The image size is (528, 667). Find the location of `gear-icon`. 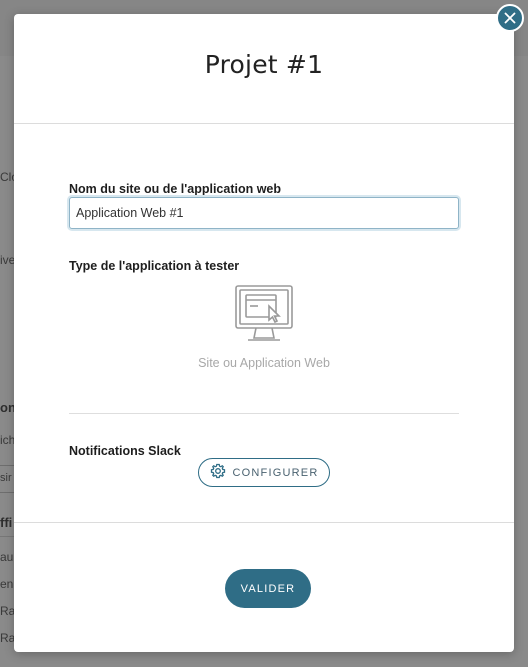

gear-icon is located at coordinates (218, 472).